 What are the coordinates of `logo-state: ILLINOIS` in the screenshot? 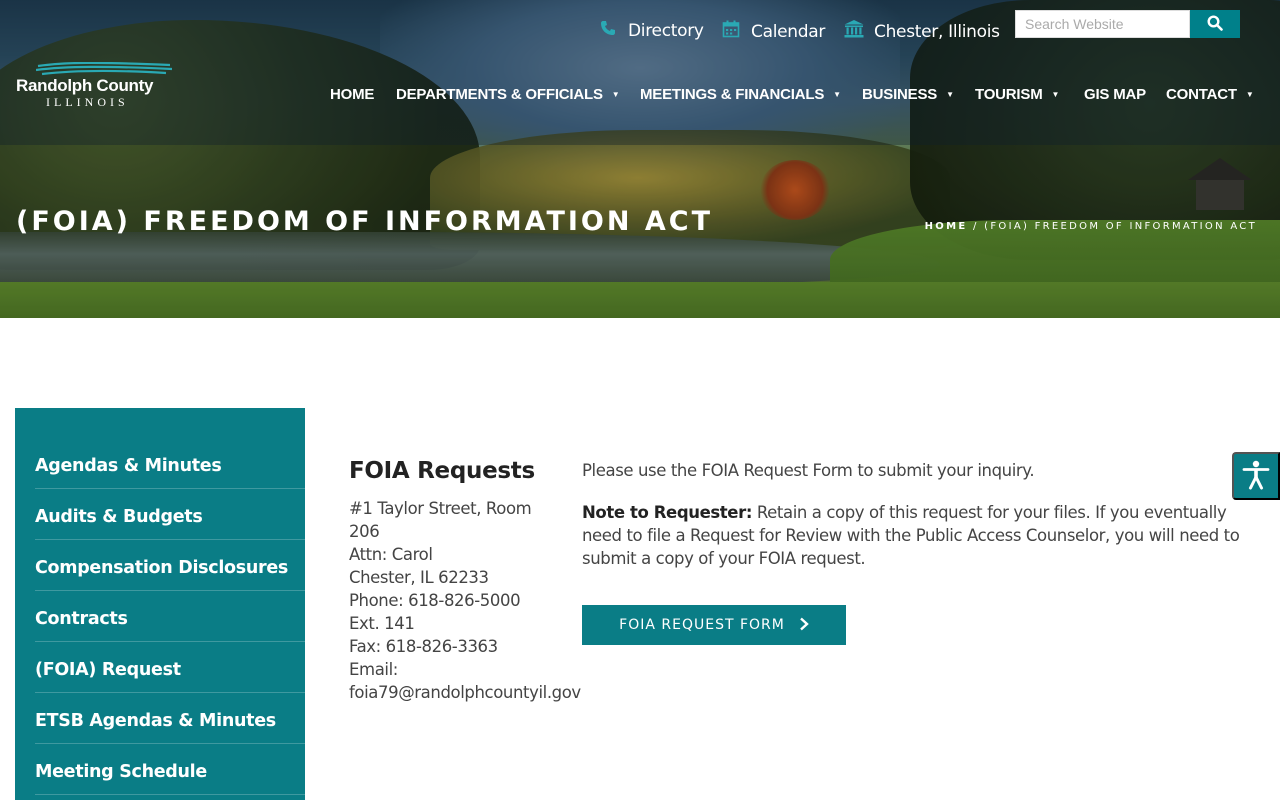 It's located at (87, 102).